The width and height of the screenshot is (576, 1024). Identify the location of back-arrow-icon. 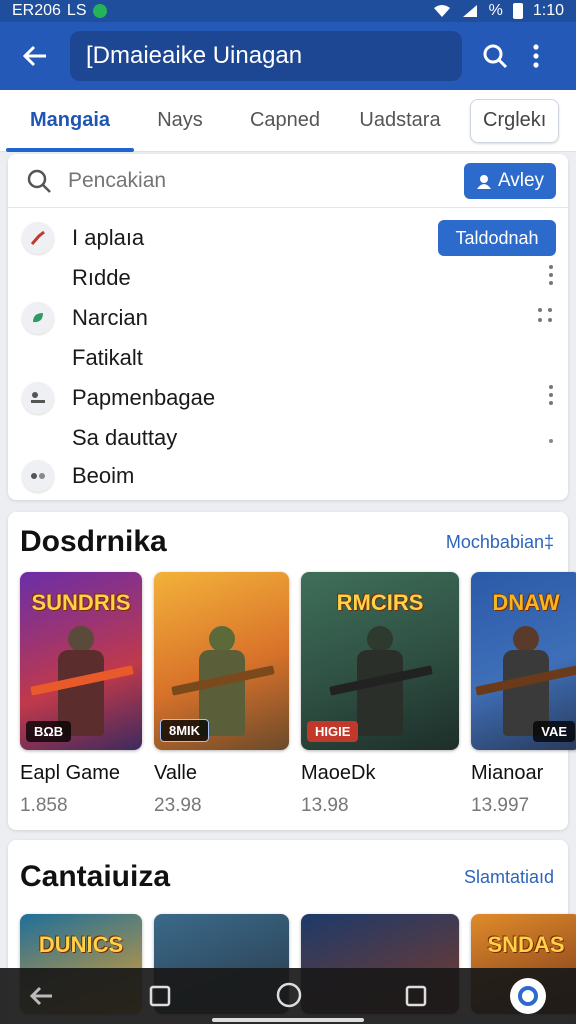
(35, 56).